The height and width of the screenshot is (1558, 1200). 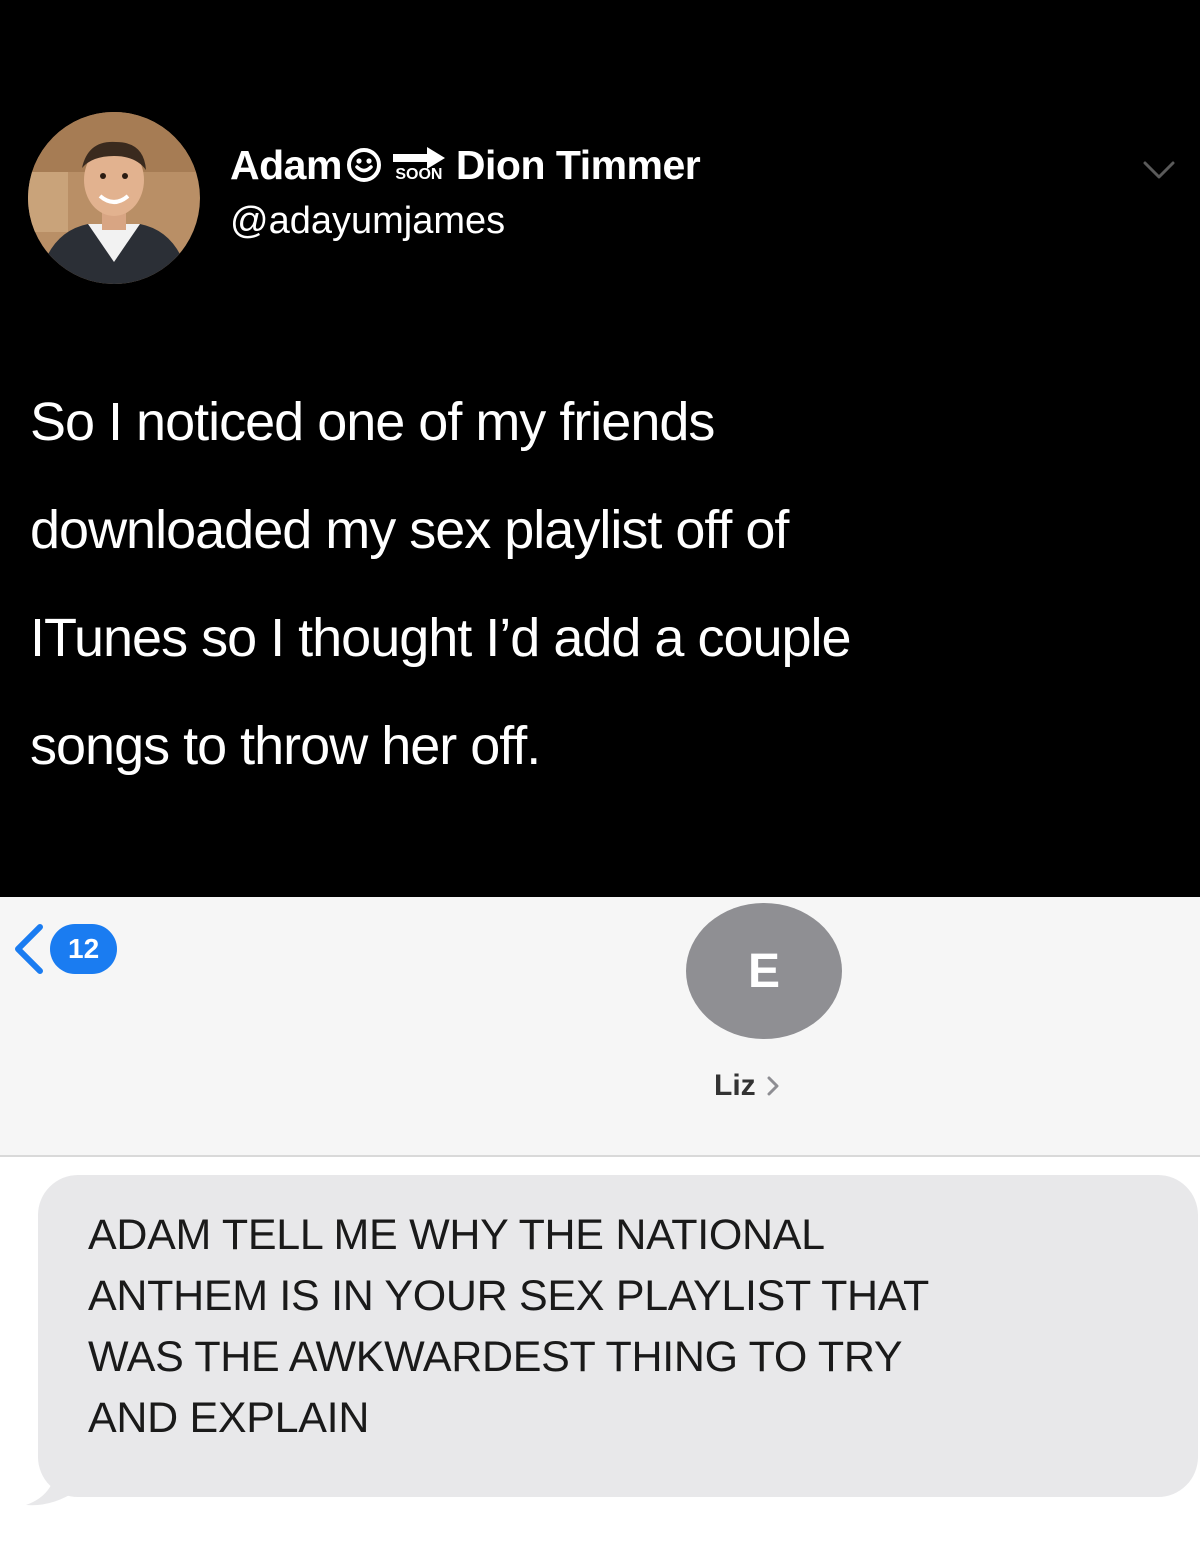 I want to click on tweet-line: So I noticed one of my friends, so click(x=372, y=422).